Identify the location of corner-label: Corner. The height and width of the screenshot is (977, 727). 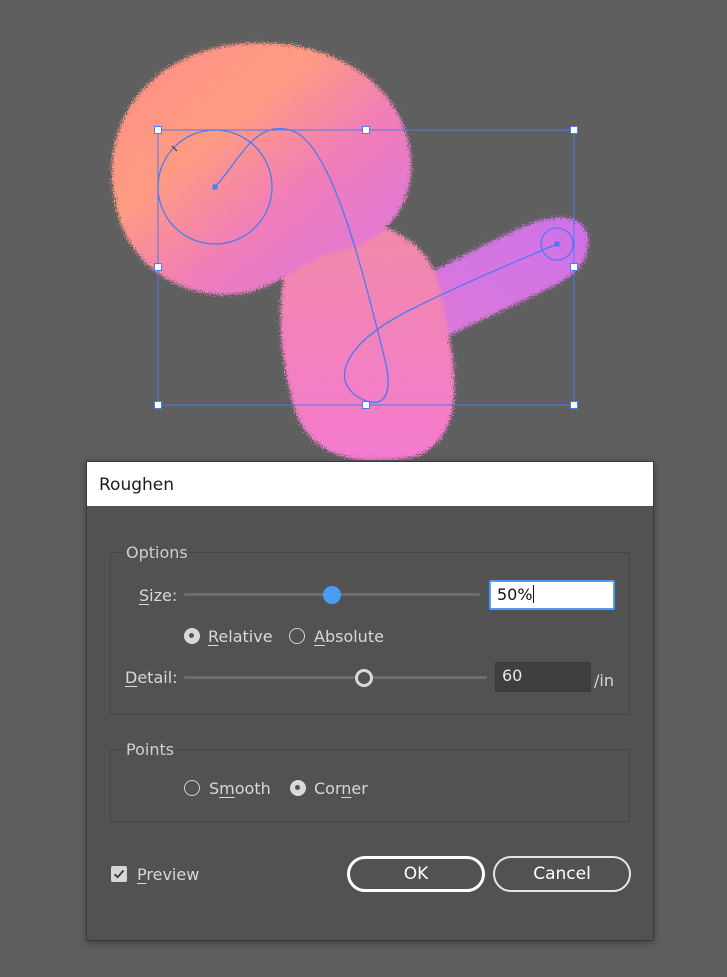
(341, 788).